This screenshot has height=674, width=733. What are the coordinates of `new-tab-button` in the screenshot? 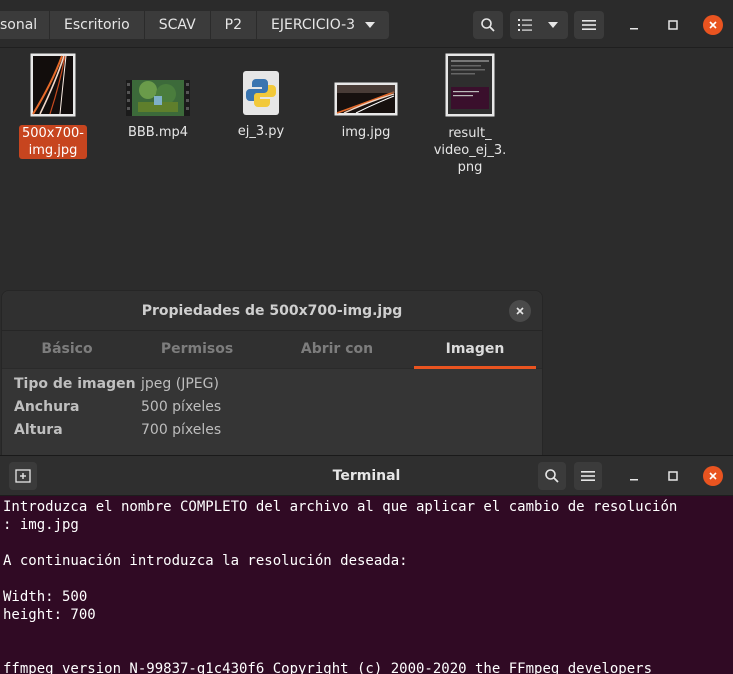 It's located at (23, 476).